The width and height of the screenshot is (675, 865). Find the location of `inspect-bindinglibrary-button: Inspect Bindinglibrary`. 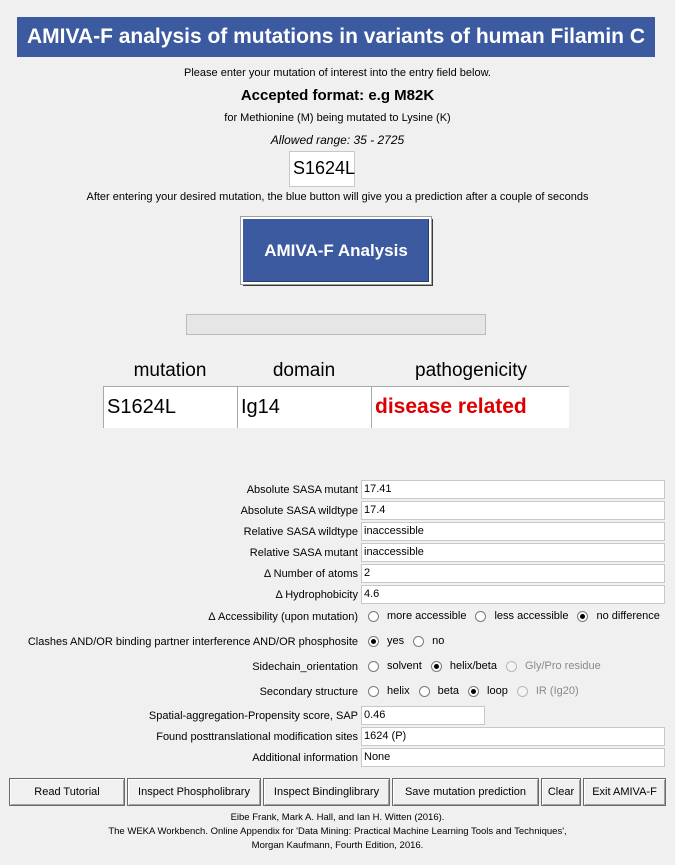

inspect-bindinglibrary-button: Inspect Bindinglibrary is located at coordinates (326, 792).